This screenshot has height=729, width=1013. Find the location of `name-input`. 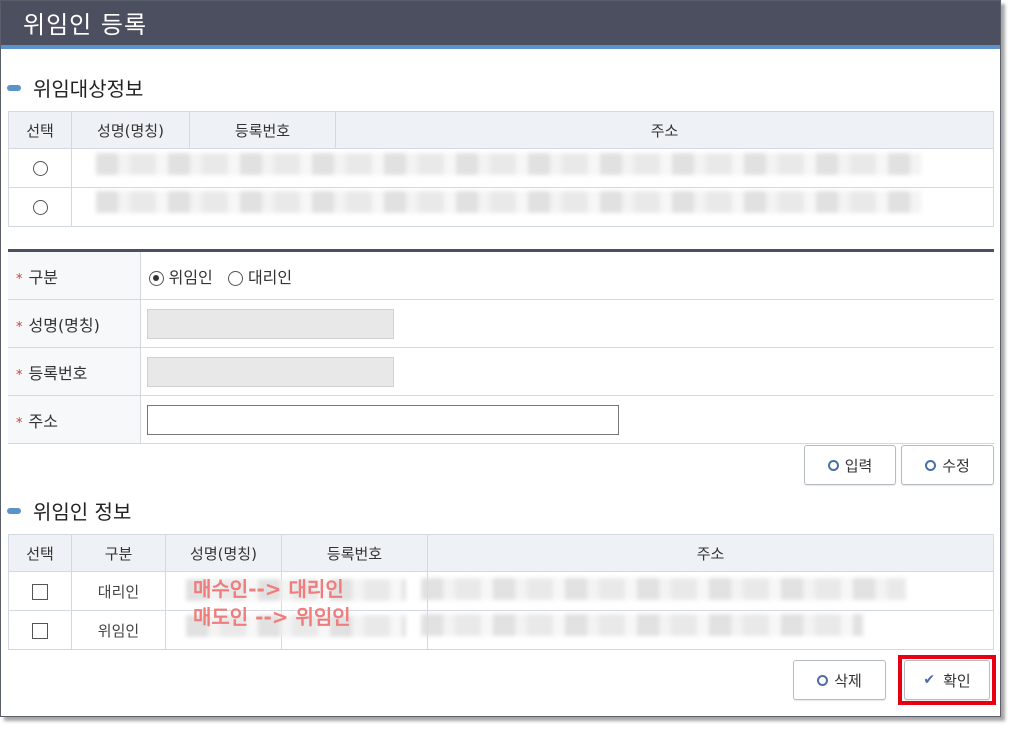

name-input is located at coordinates (270, 323).